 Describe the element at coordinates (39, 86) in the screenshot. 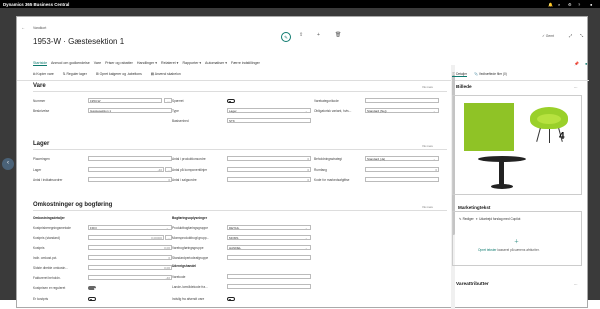

I see `section-vare-title: Vare` at that location.